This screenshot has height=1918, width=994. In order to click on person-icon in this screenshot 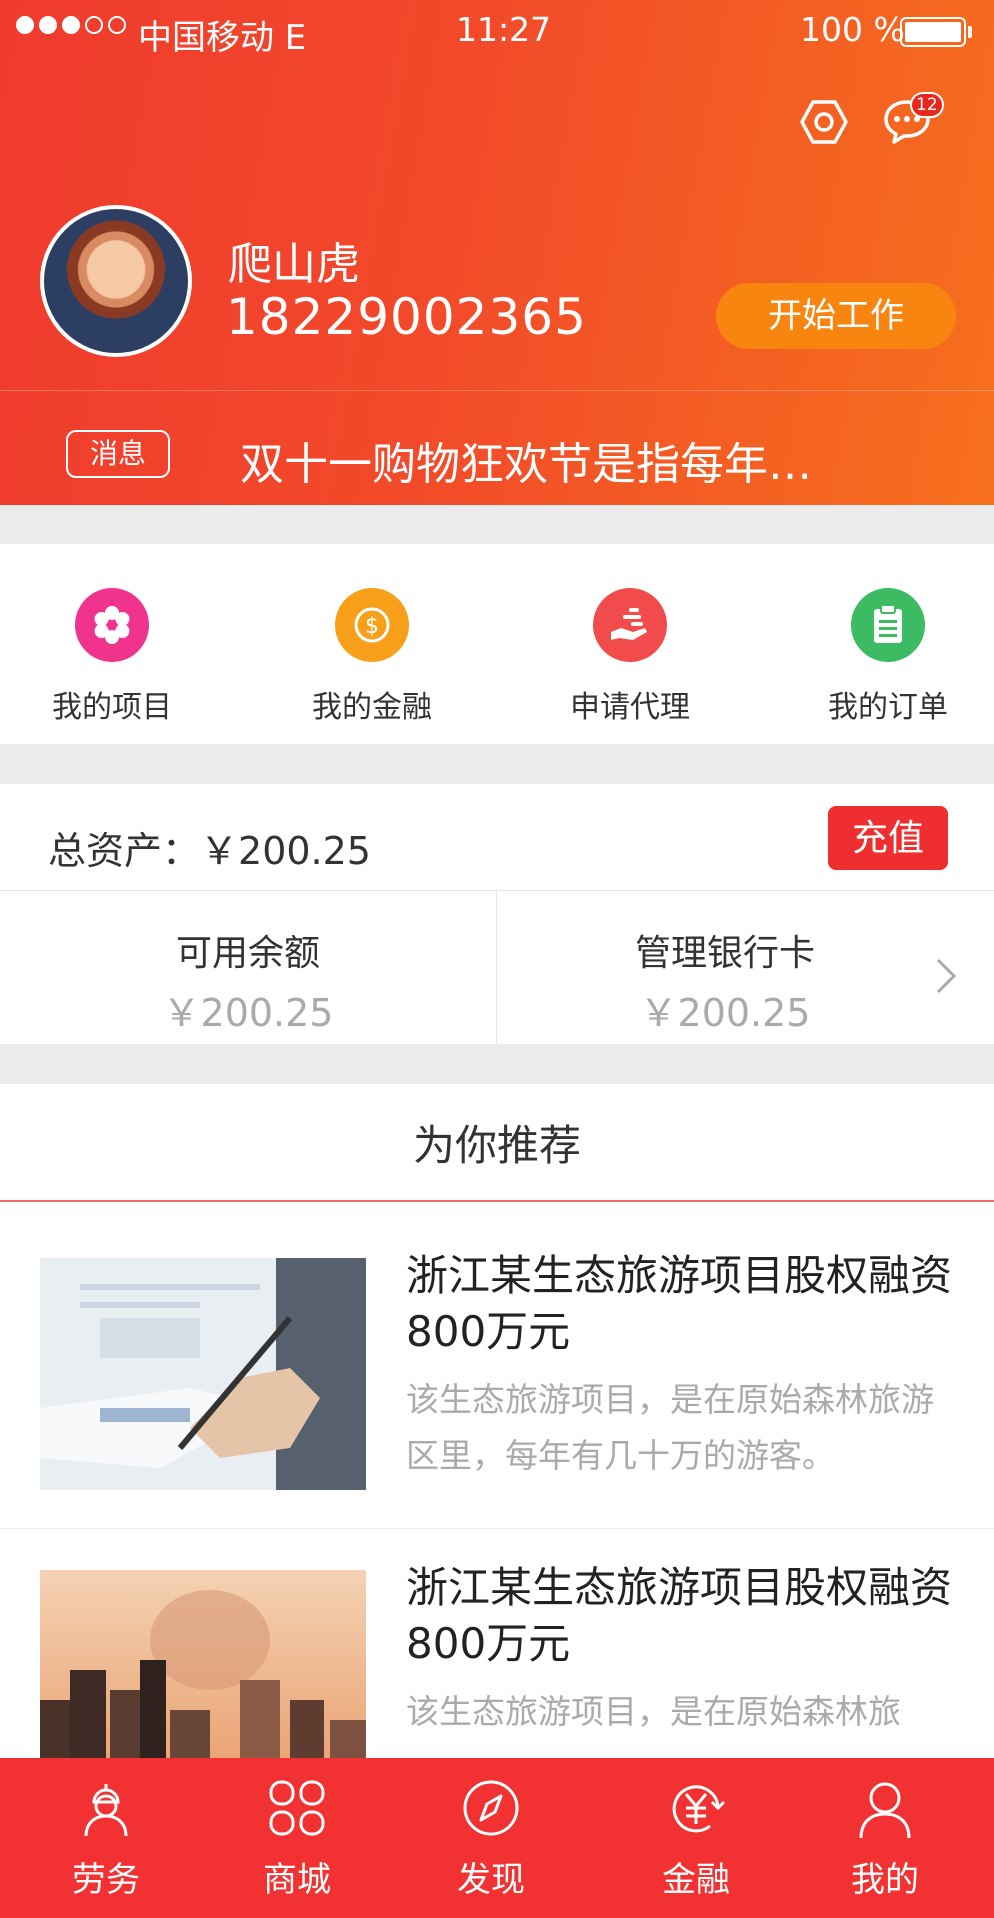, I will do `click(885, 1810)`.